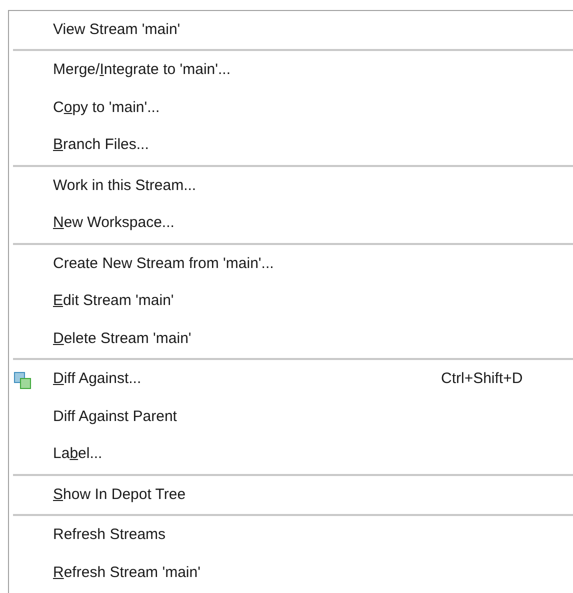  I want to click on menu-item: Refresh Stream 'main', so click(291, 573).